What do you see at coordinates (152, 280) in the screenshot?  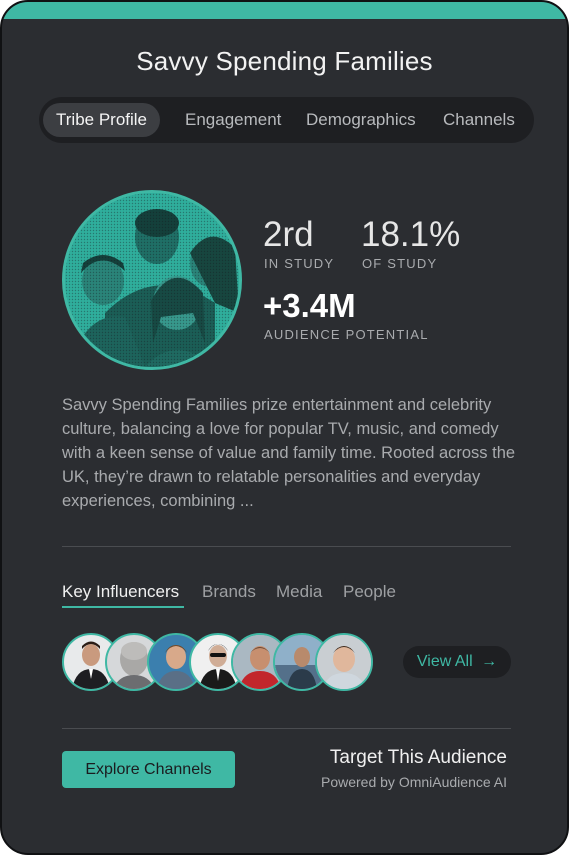 I see `family-photo-icon` at bounding box center [152, 280].